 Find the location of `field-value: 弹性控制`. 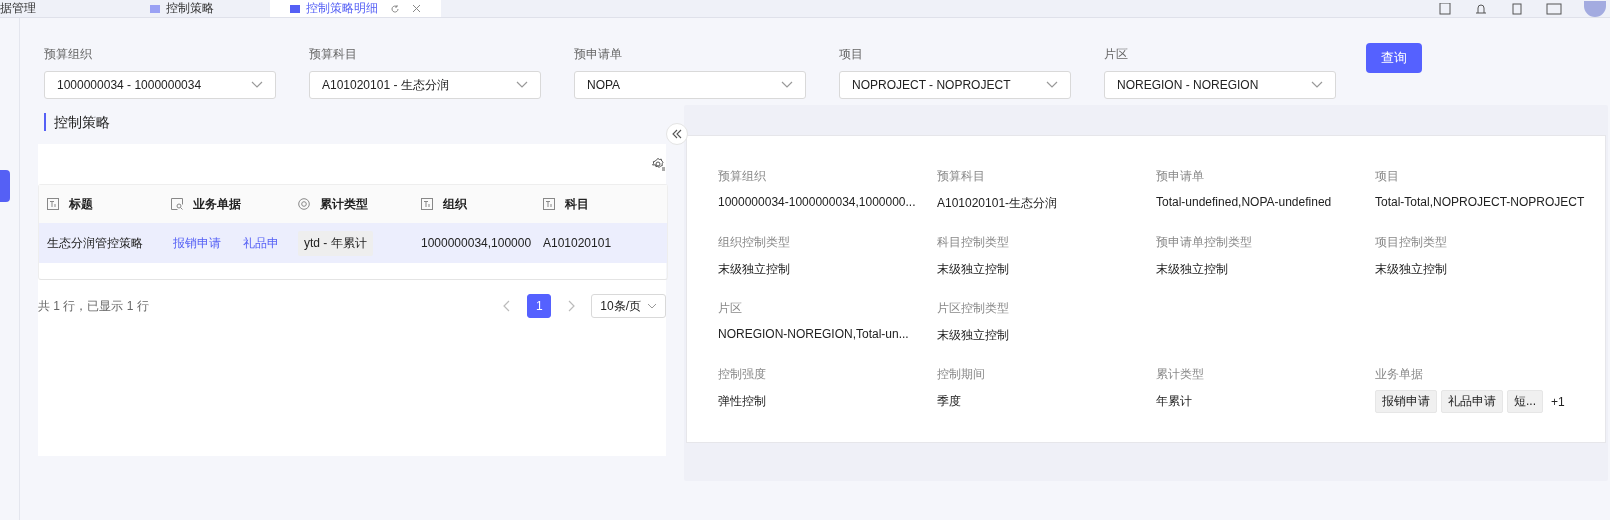

field-value: 弹性控制 is located at coordinates (742, 401).